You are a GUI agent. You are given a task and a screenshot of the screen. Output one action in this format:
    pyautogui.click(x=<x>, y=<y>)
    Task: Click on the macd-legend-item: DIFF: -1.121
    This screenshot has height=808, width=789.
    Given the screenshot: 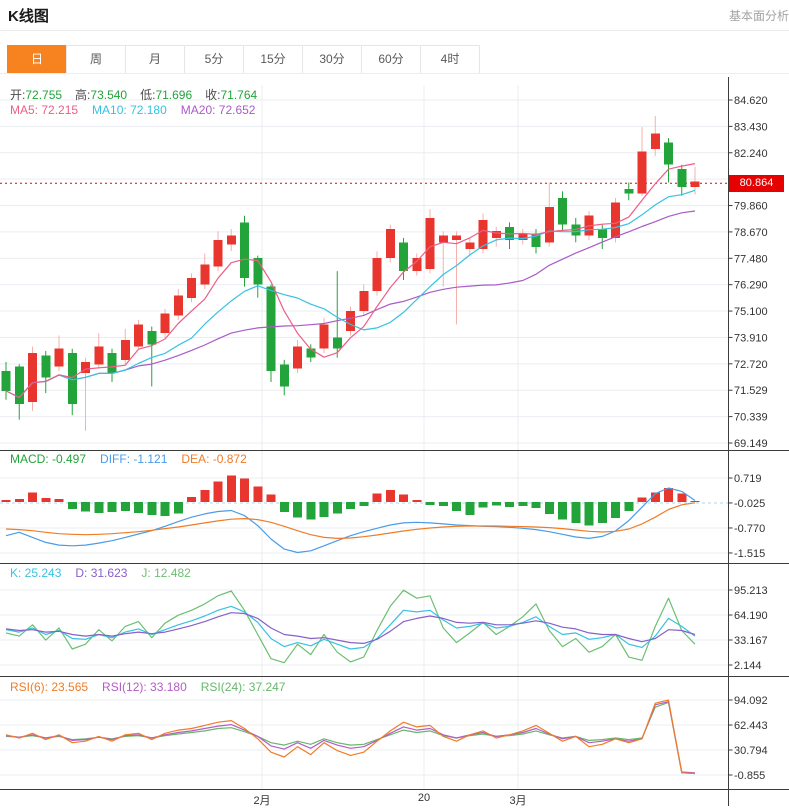 What is the action you would take?
    pyautogui.click(x=134, y=459)
    